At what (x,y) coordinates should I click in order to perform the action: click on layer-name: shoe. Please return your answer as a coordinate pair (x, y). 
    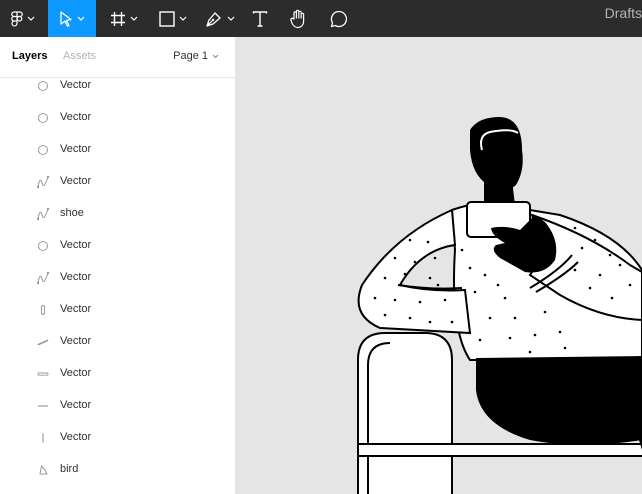
    Looking at the image, I should click on (72, 213).